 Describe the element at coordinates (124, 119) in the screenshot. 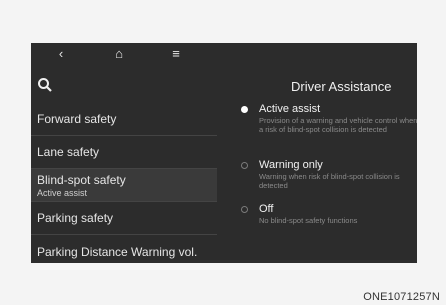

I see `sidebar-item-forward-safety: Forward safety` at that location.